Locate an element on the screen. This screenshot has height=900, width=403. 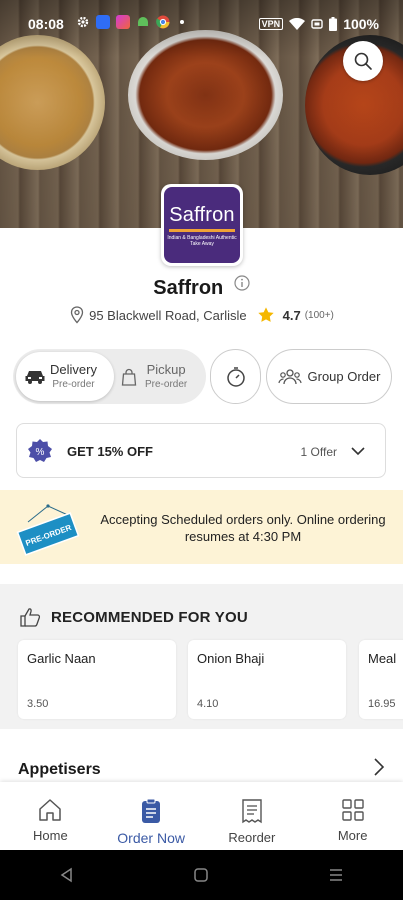
notification-icons is located at coordinates (130, 22).